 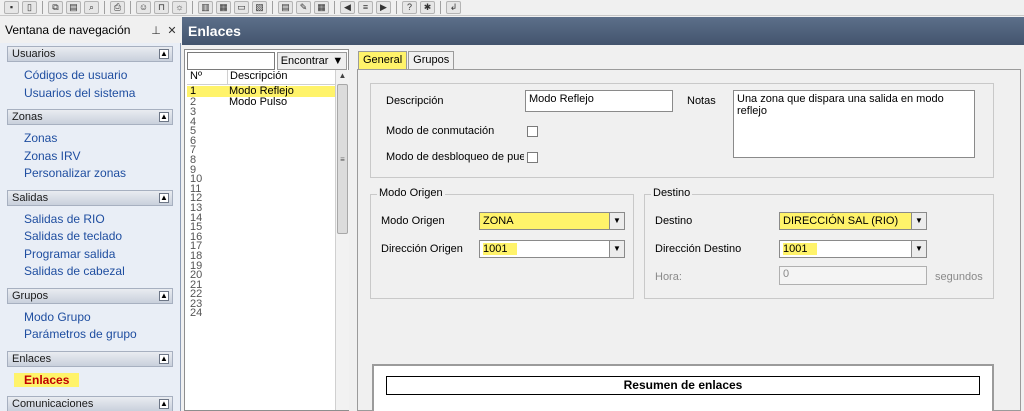 I want to click on list-item: 18, so click(x=261, y=256).